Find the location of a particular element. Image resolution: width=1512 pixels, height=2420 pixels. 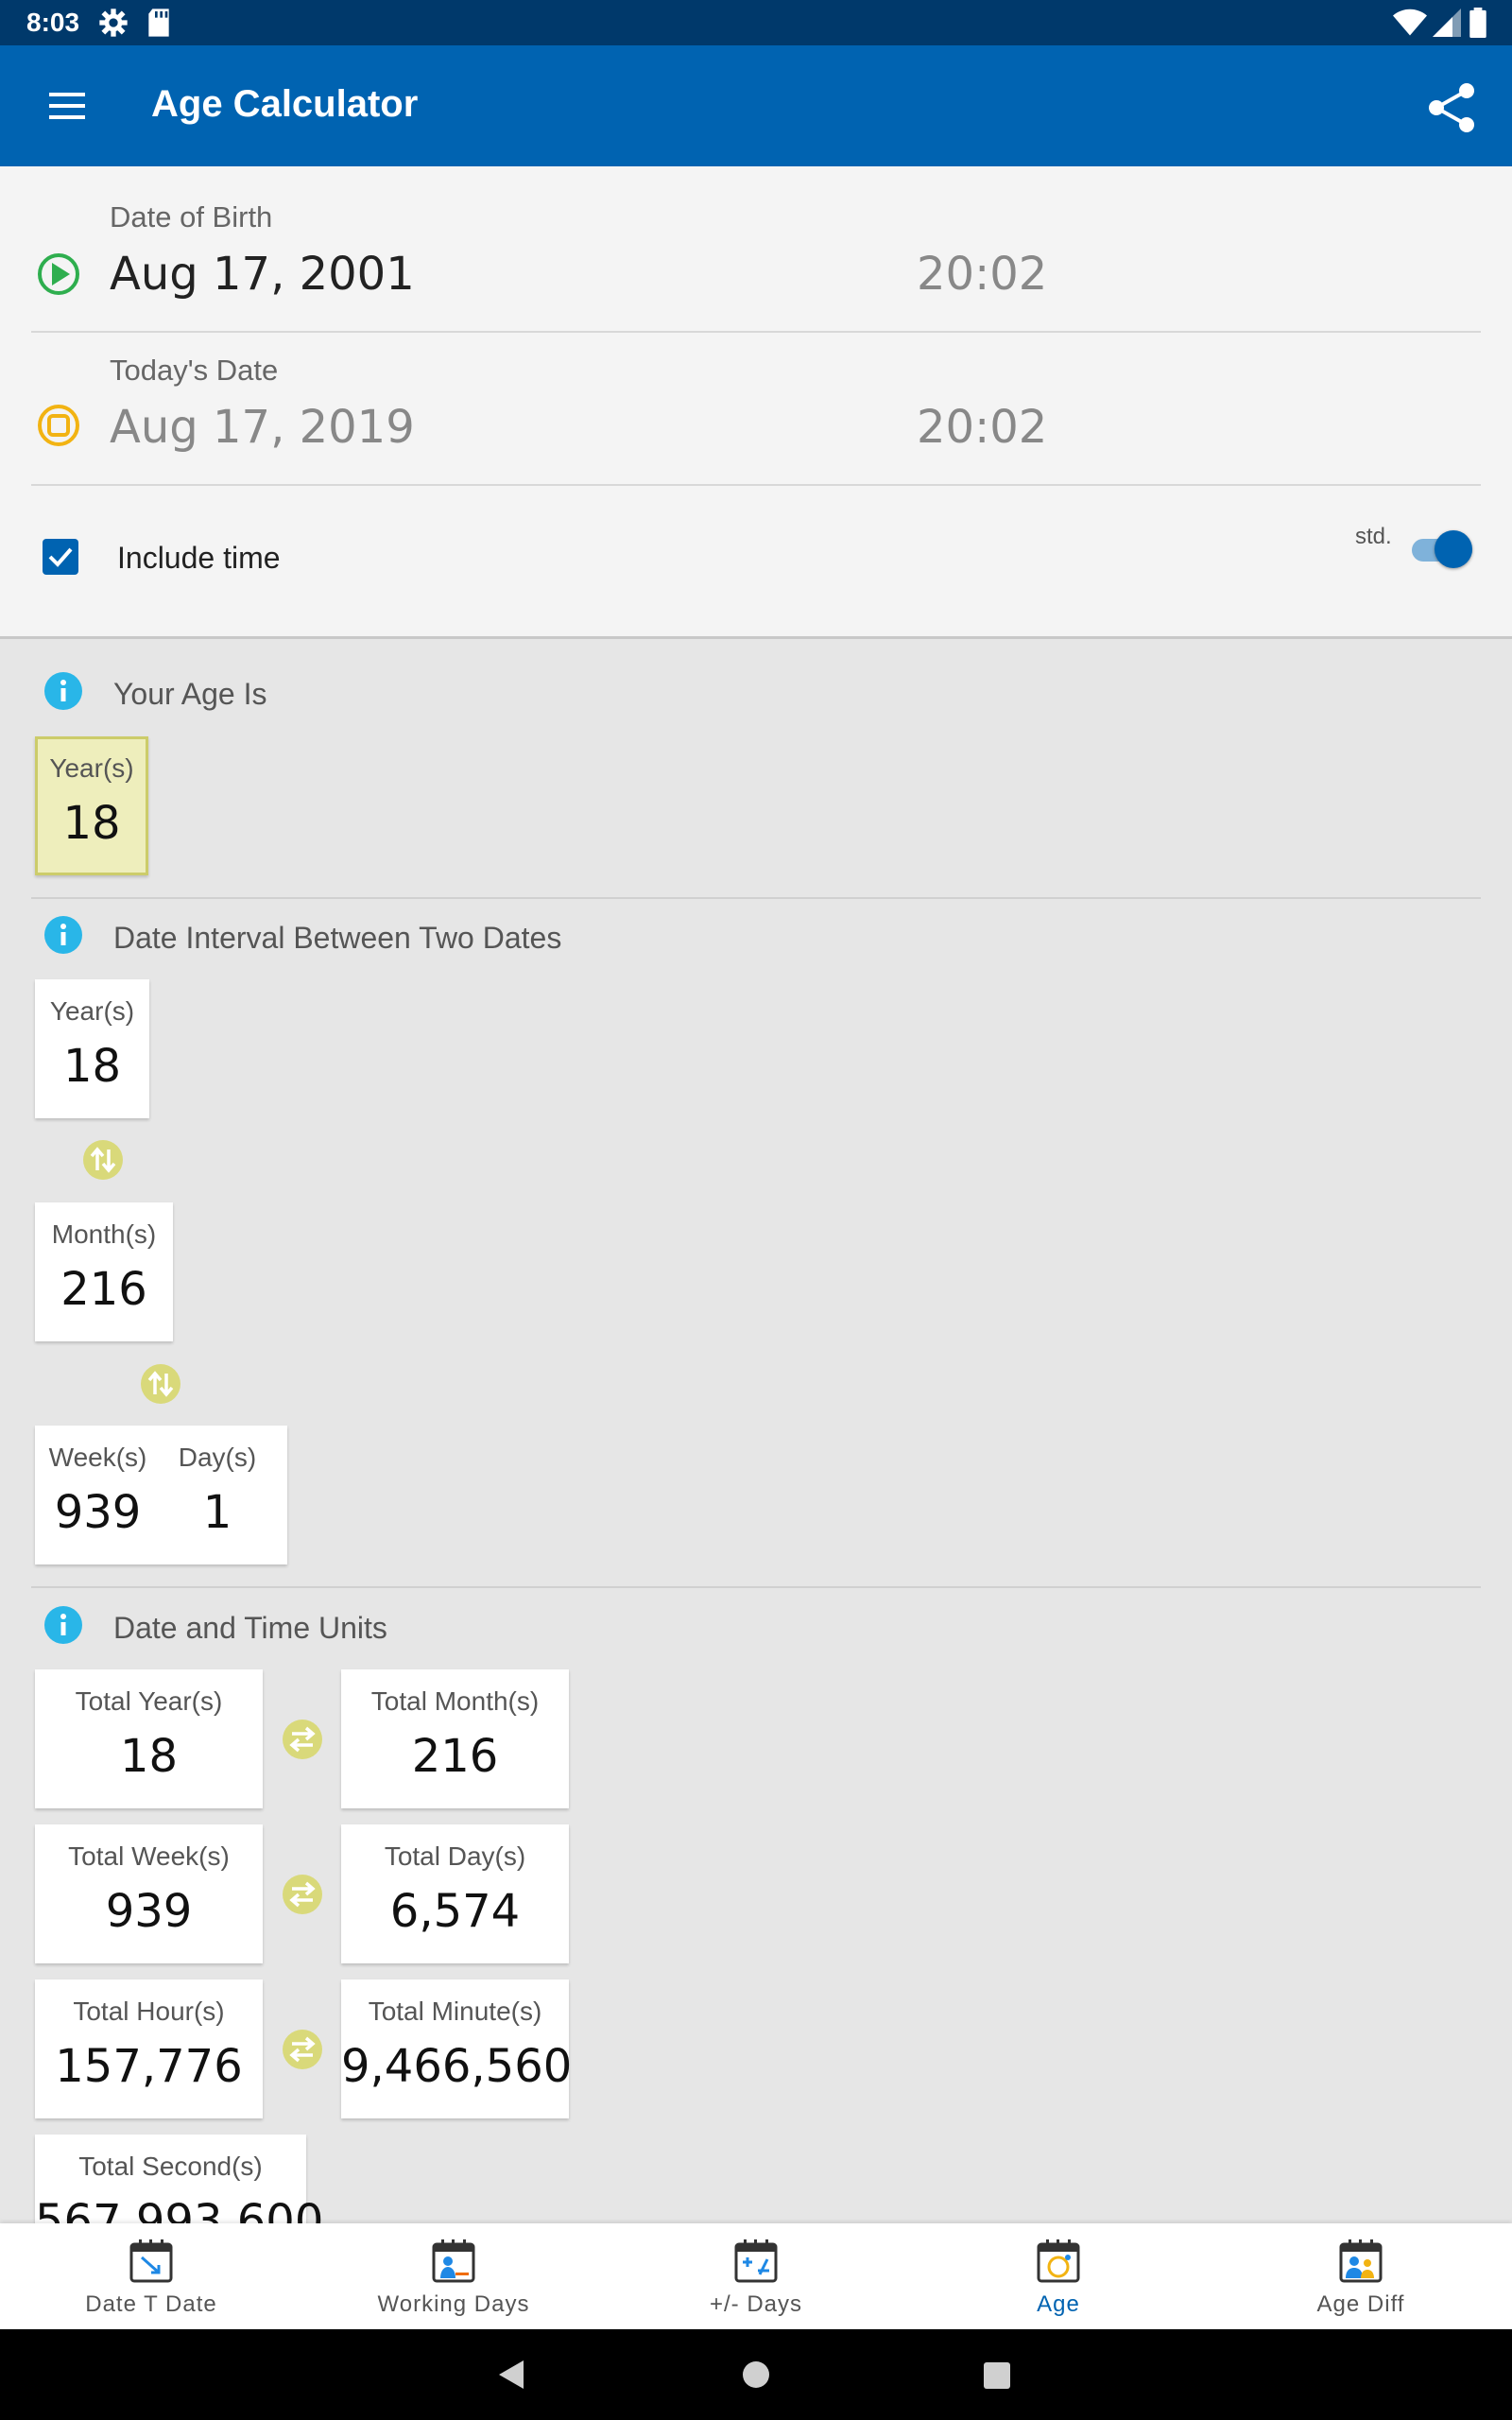

calendar-age-icon is located at coordinates (1058, 2261).